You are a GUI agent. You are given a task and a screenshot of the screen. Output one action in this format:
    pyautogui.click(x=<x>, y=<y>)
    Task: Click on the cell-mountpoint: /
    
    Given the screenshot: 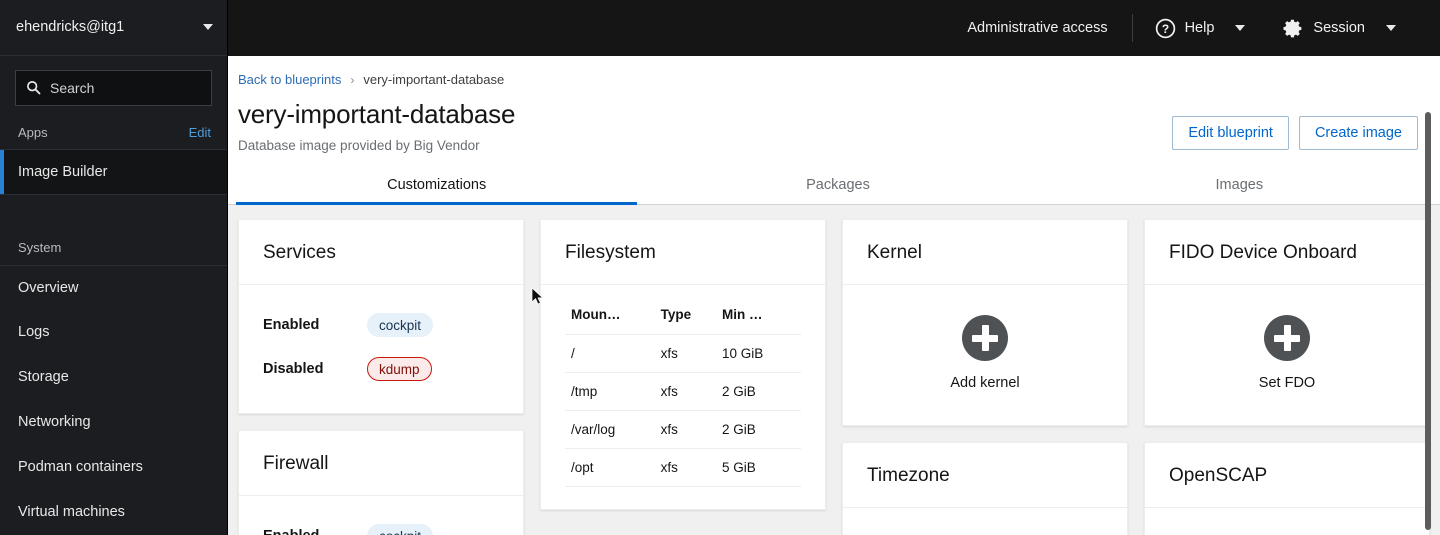 What is the action you would take?
    pyautogui.click(x=610, y=353)
    